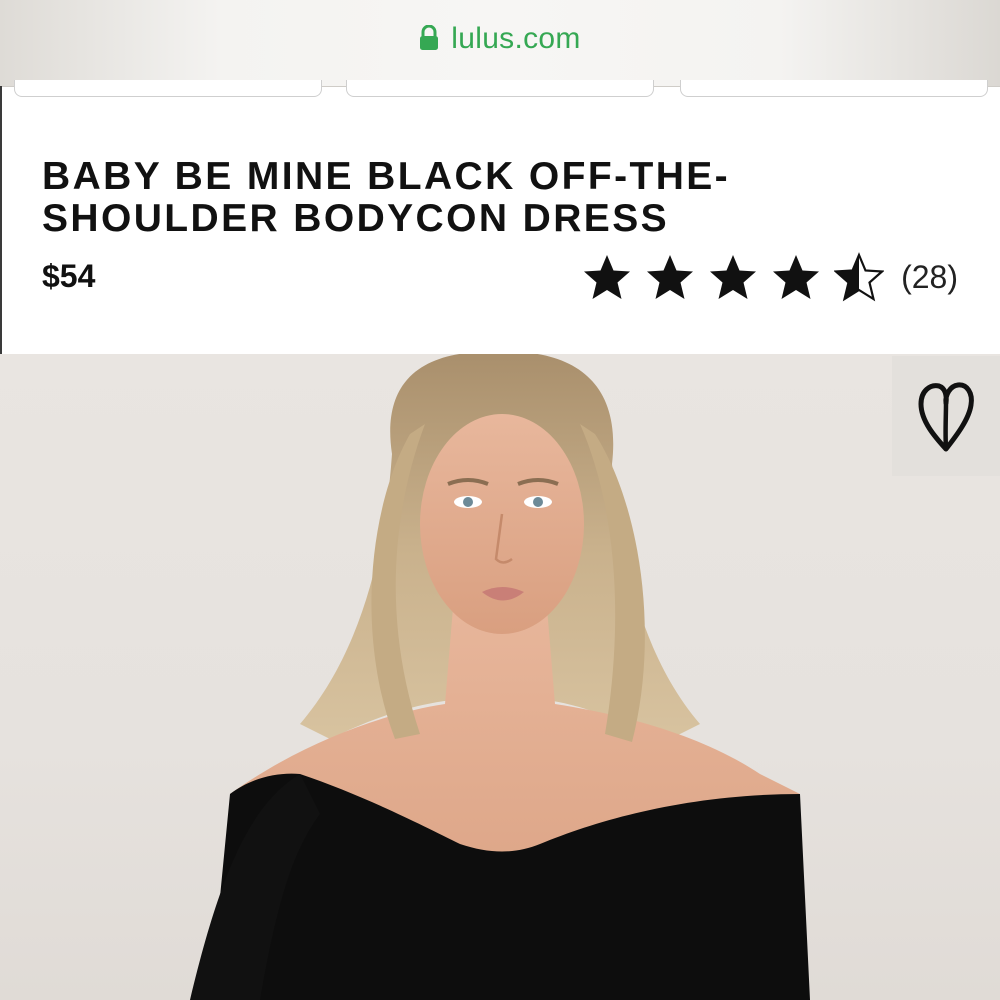 The image size is (1000, 1000). What do you see at coordinates (429, 41) in the screenshot?
I see `lock-icon` at bounding box center [429, 41].